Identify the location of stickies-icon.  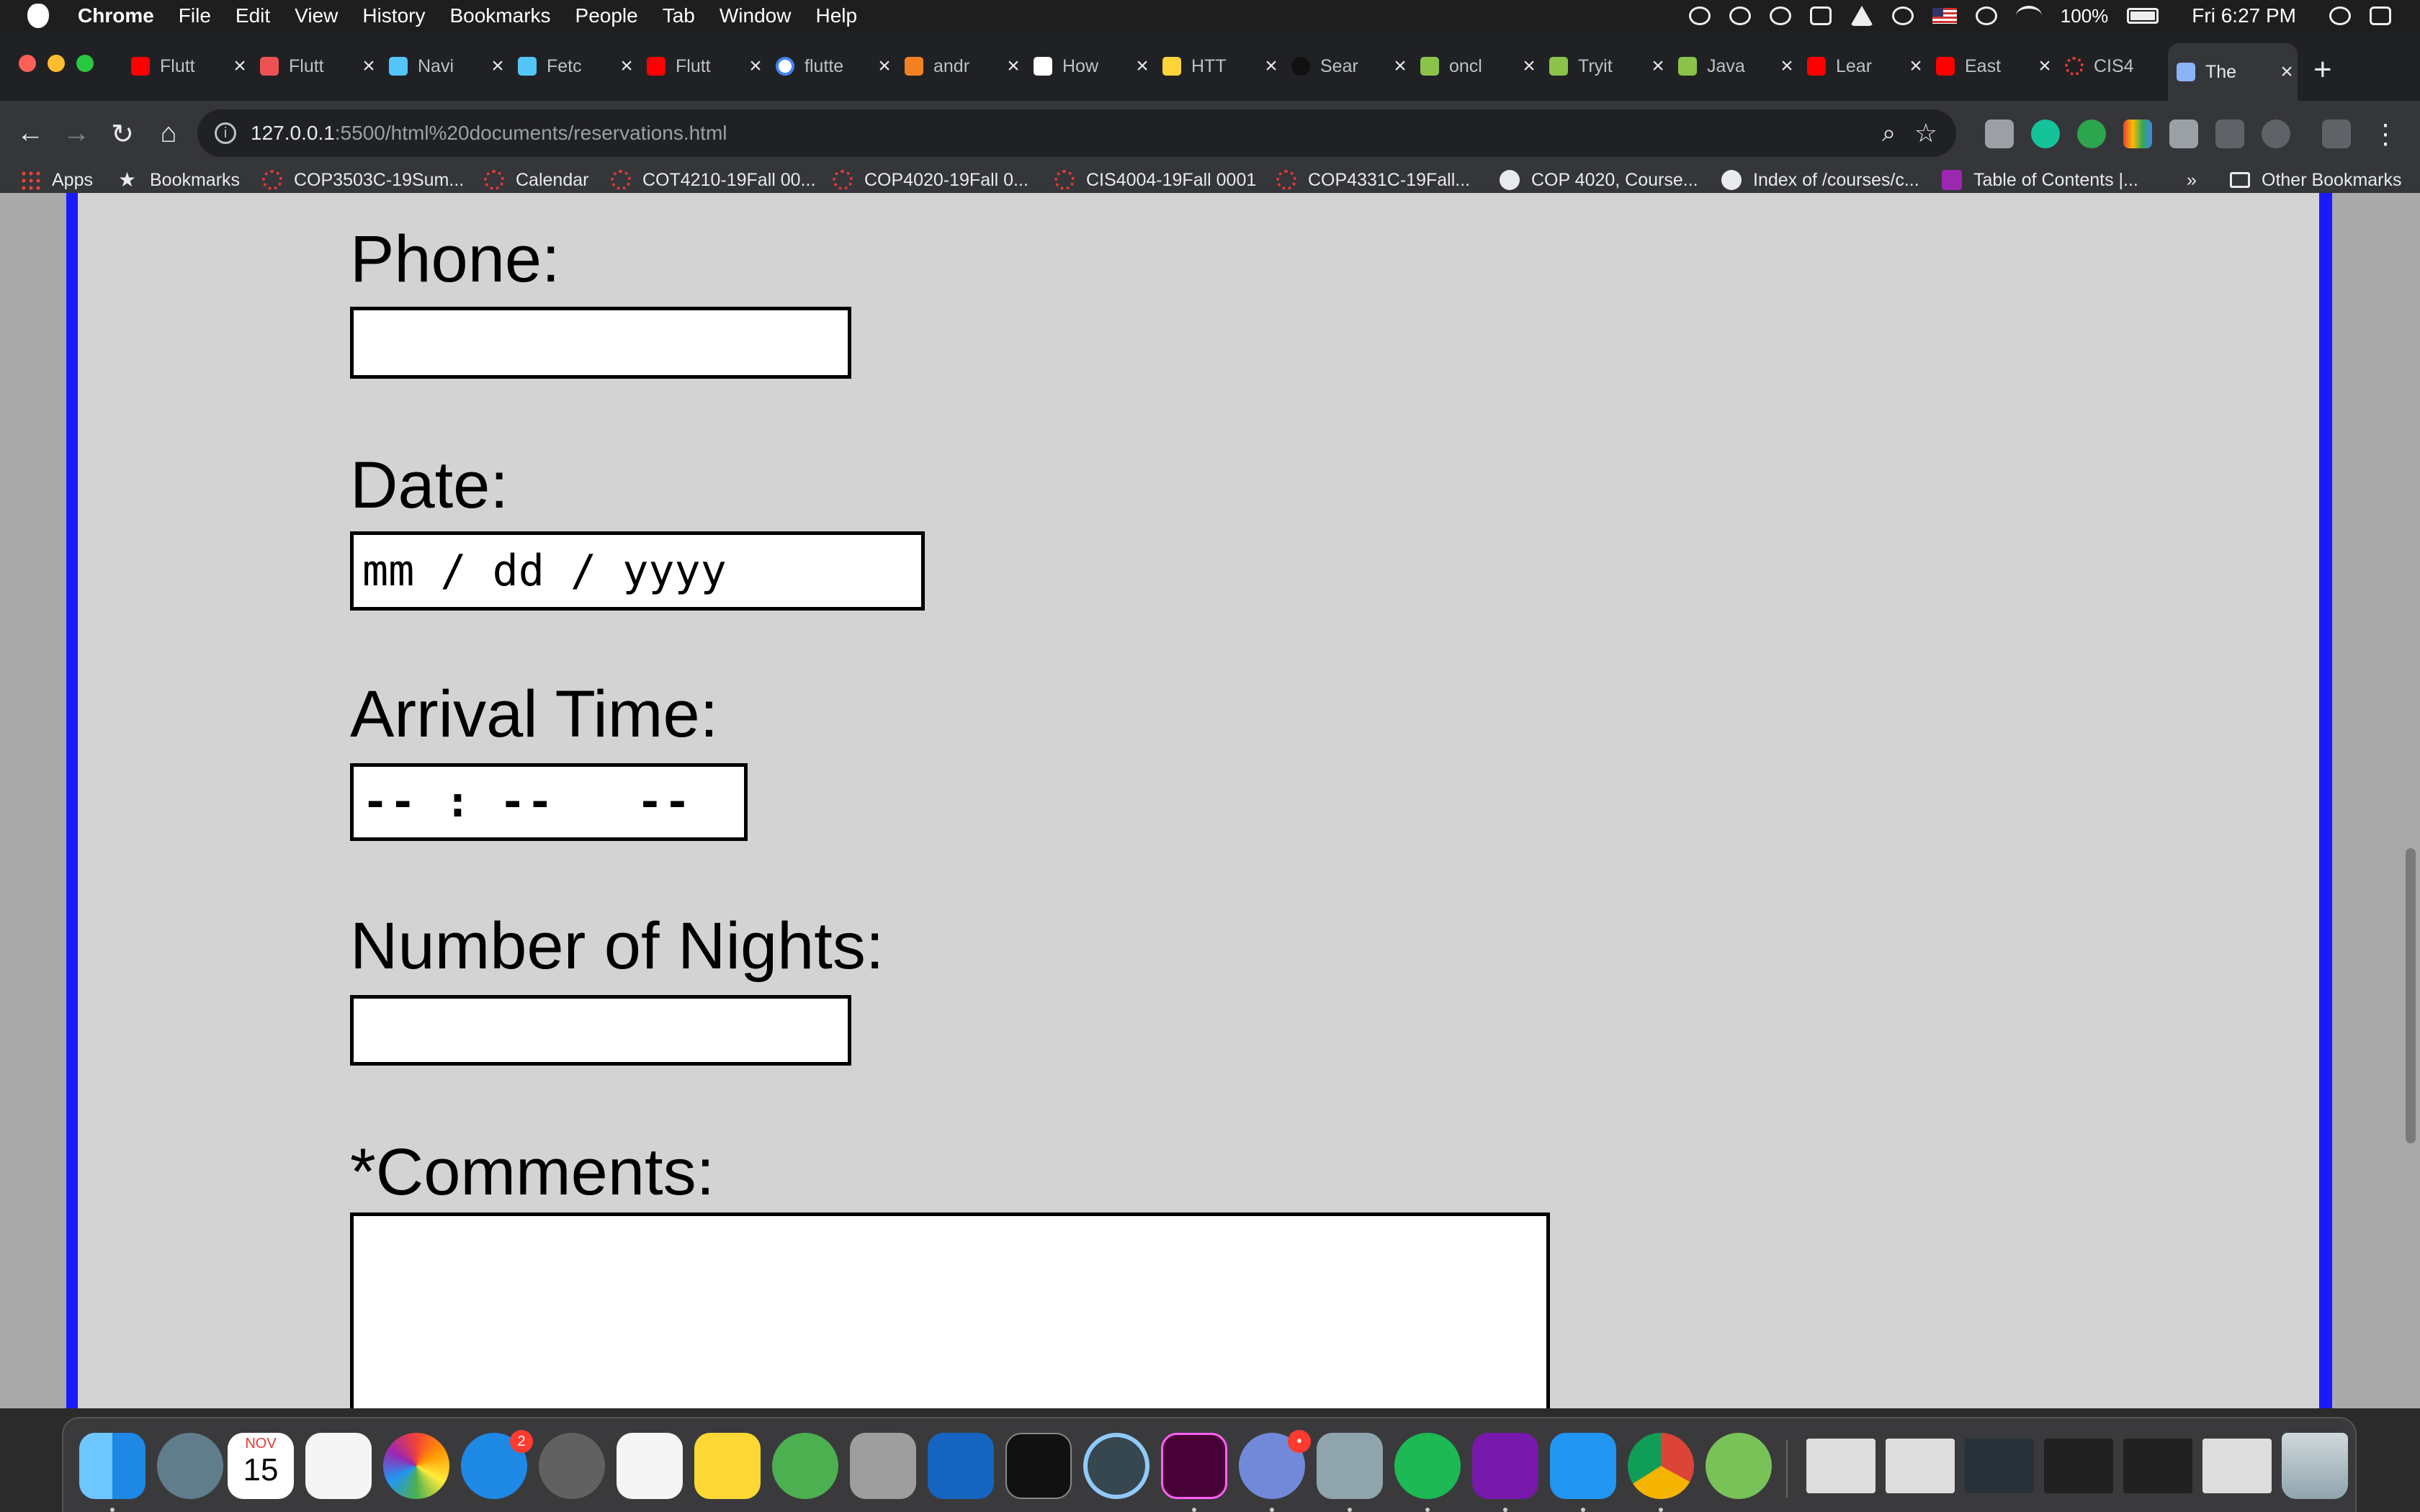
(727, 1466).